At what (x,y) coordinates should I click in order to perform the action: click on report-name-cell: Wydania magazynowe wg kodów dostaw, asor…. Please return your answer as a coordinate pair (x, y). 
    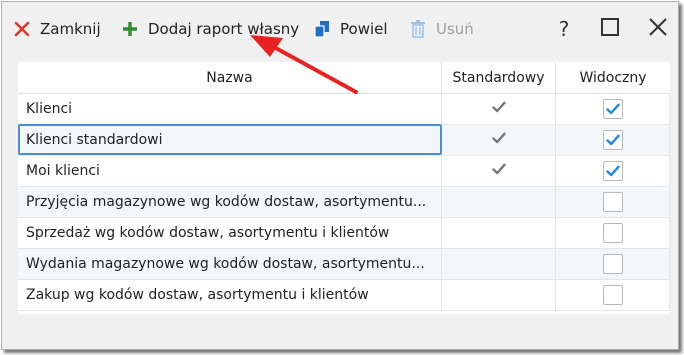
    Looking at the image, I should click on (230, 264).